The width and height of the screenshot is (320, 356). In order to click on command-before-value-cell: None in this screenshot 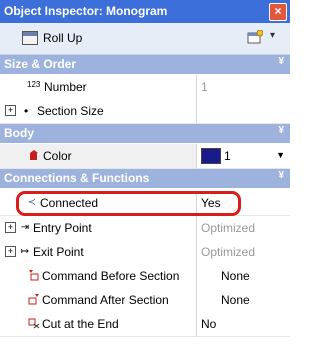, I will do `click(243, 276)`.